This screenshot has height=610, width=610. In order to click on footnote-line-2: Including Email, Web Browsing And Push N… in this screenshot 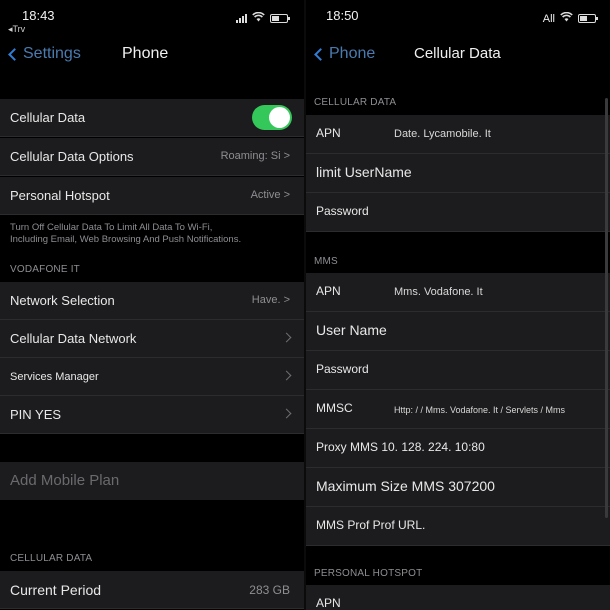, I will do `click(126, 239)`.